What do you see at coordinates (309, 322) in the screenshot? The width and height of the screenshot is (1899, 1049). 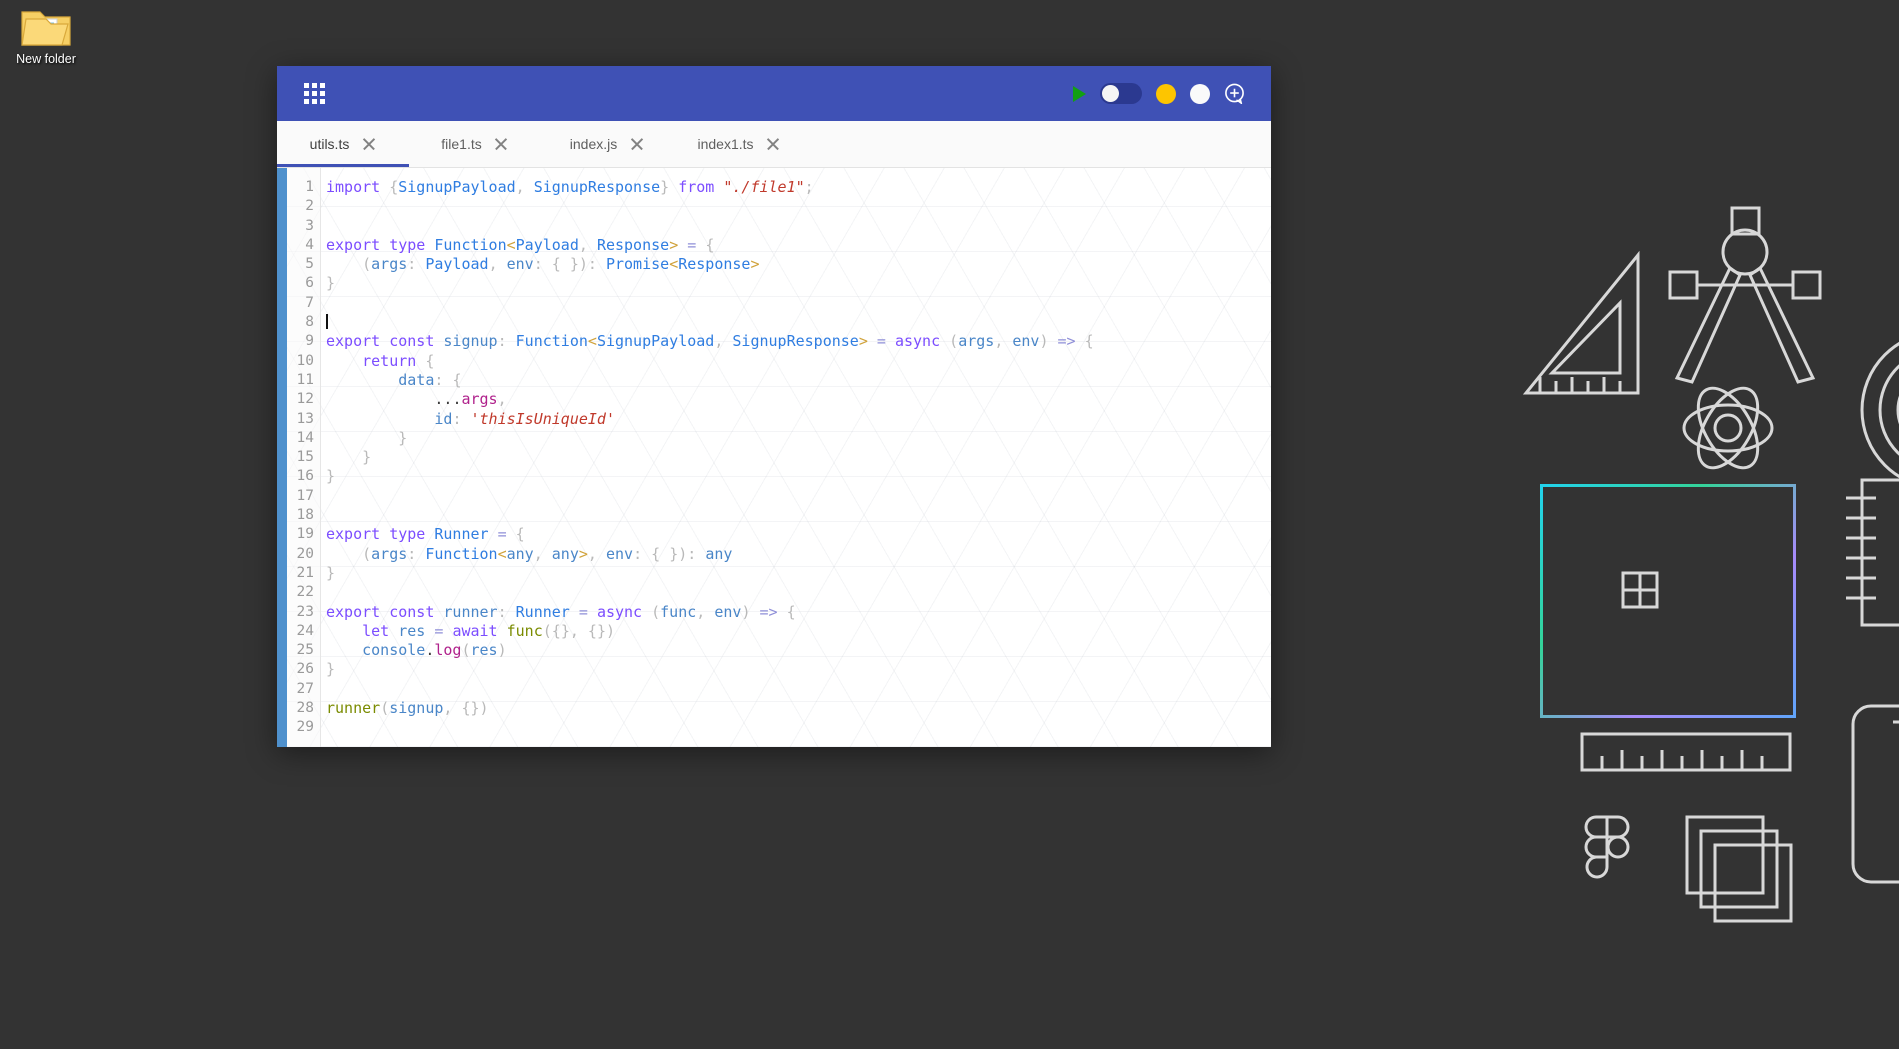 I see `line-number: 8` at bounding box center [309, 322].